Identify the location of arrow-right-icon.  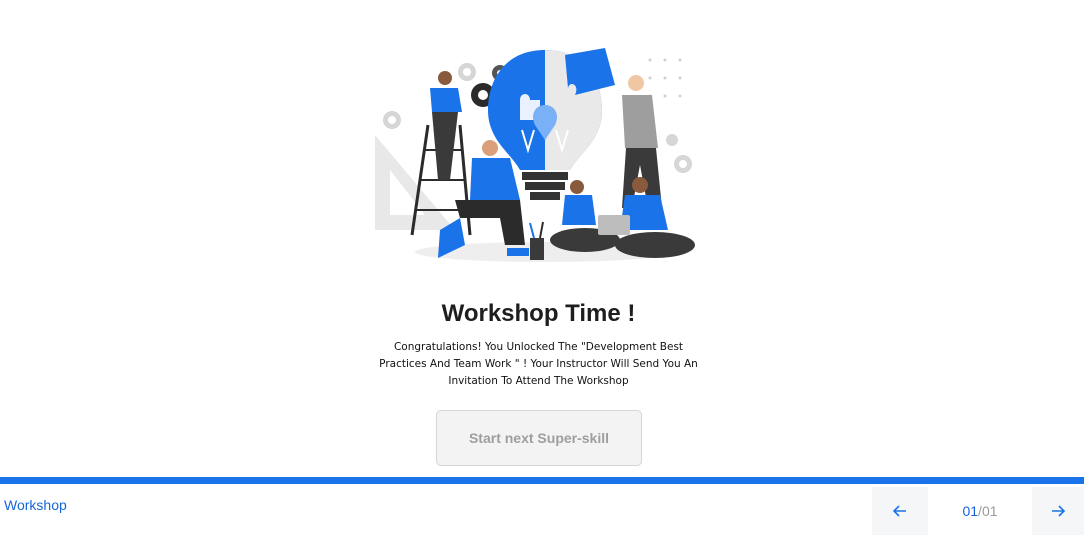
(1059, 511).